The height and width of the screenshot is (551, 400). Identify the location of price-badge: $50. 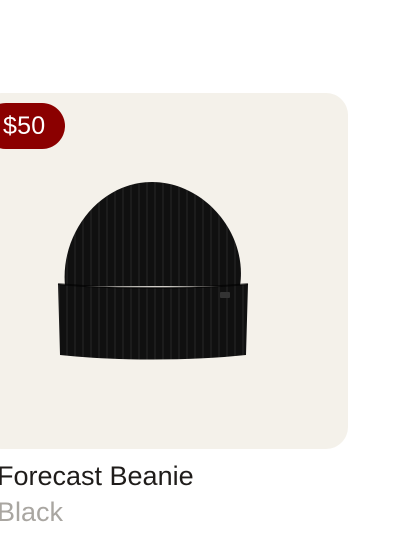
(33, 126).